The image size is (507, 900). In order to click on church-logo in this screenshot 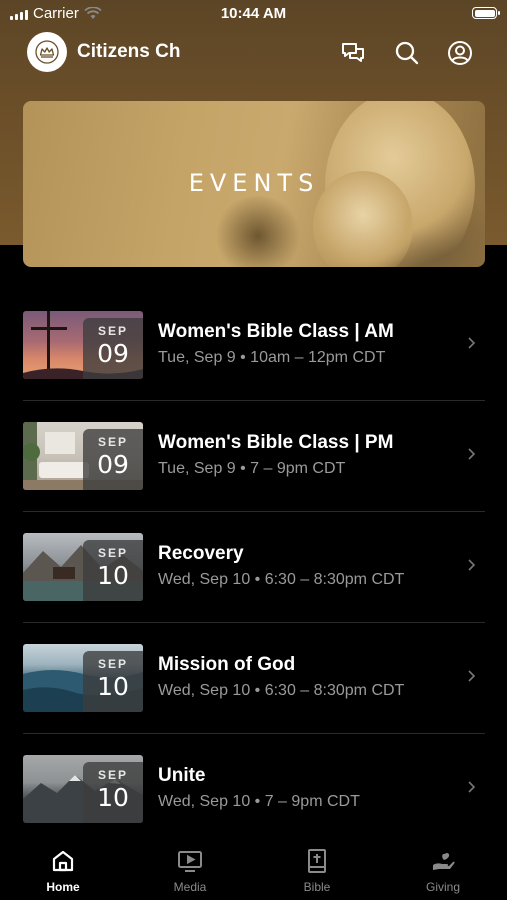, I will do `click(47, 52)`.